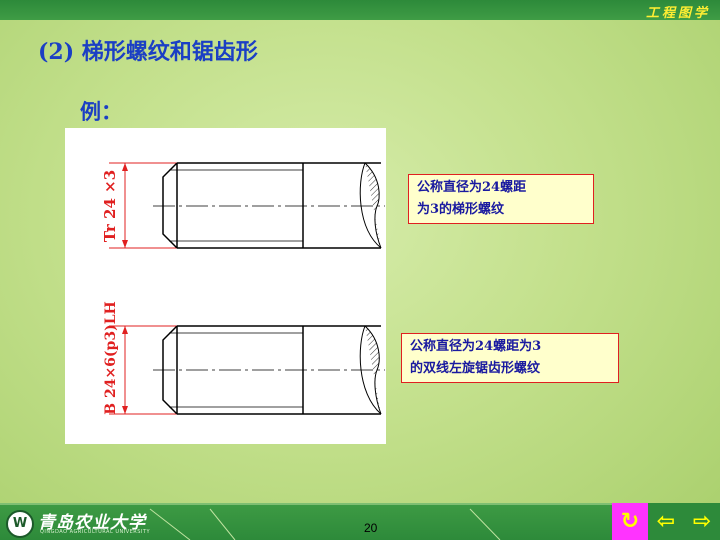 This screenshot has width=720, height=540. Describe the element at coordinates (101, 111) in the screenshot. I see `example-label: 例：` at that location.